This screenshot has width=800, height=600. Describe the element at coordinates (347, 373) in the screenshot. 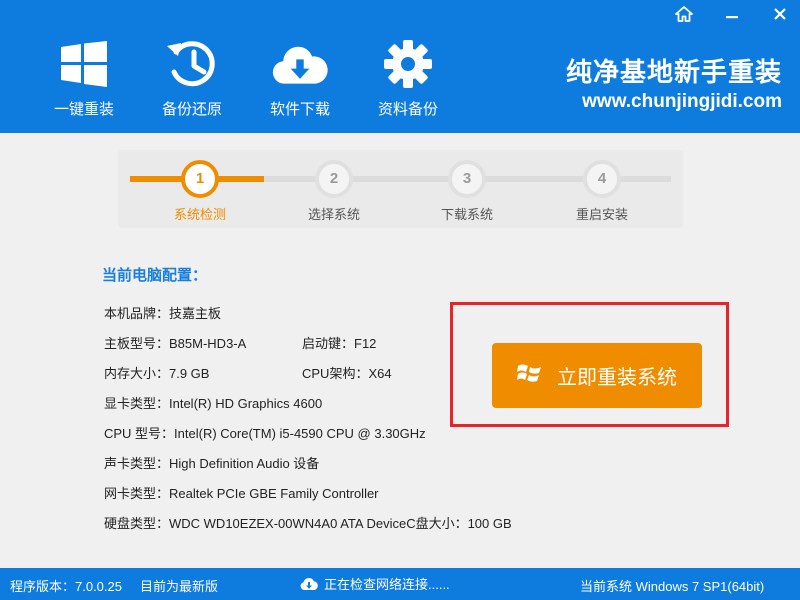

I see `cpu-arch: CPU架构：X64` at that location.